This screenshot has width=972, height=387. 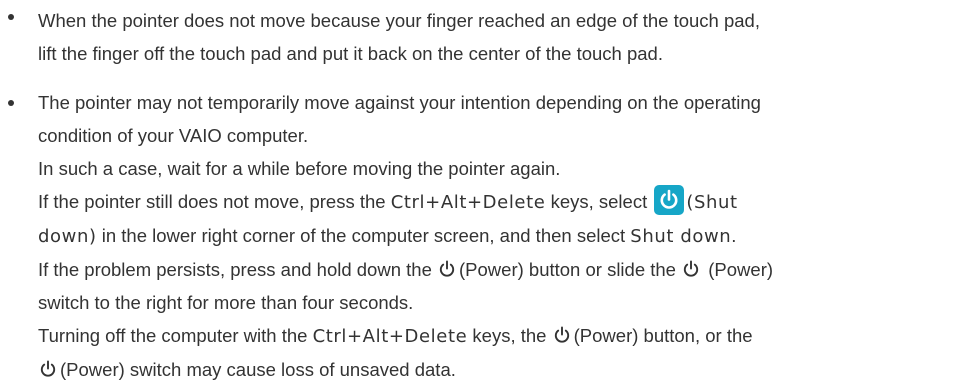 What do you see at coordinates (669, 200) in the screenshot?
I see `shutdown-icon` at bounding box center [669, 200].